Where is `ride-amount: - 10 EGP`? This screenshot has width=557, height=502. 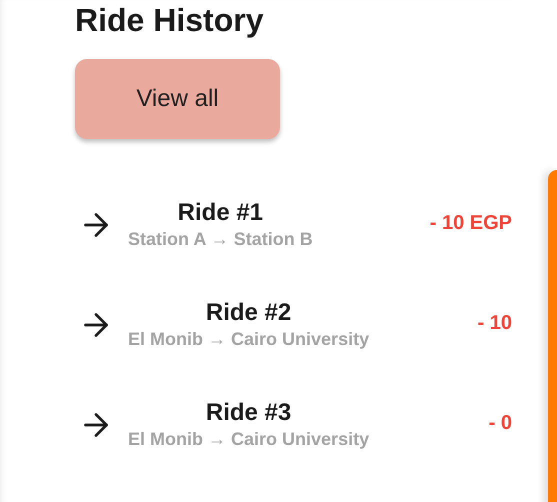 ride-amount: - 10 EGP is located at coordinates (471, 223).